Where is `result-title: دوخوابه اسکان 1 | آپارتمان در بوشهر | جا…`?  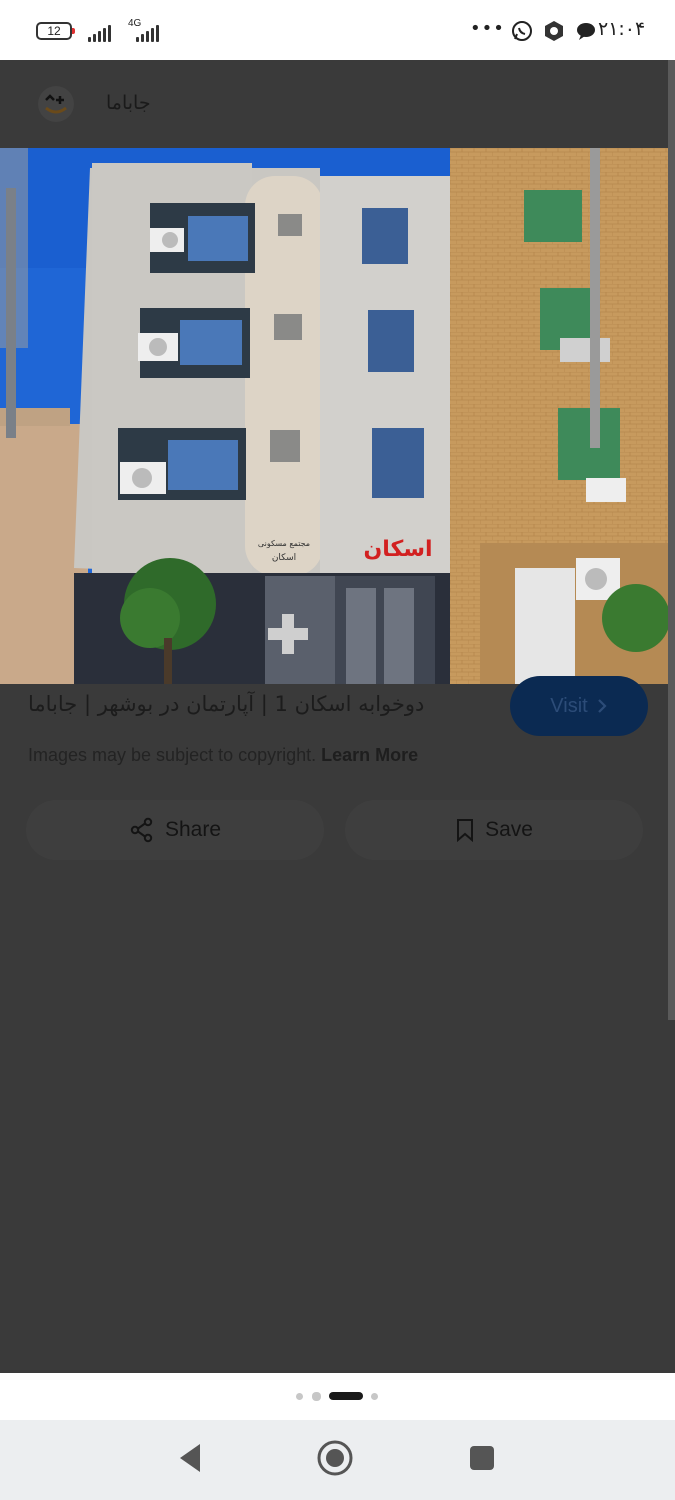 result-title: دوخوابه اسکان 1 | آپارتمان در بوشهر | جا… is located at coordinates (248, 704).